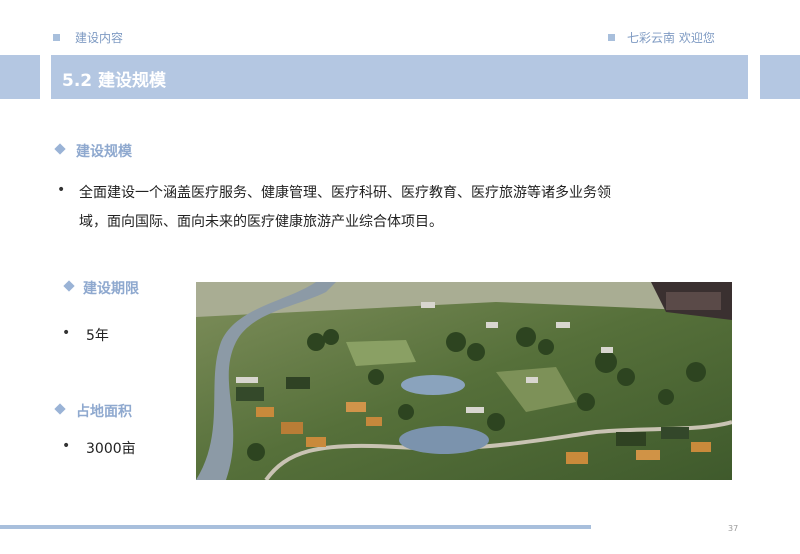  I want to click on footer-divider, so click(295, 527).